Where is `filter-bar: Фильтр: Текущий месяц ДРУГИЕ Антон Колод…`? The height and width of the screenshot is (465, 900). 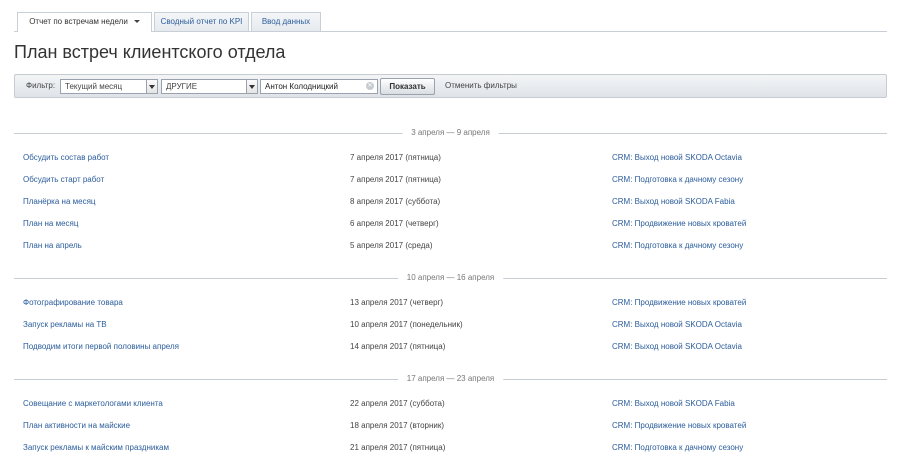 filter-bar: Фильтр: Текущий месяц ДРУГИЕ Антон Колод… is located at coordinates (450, 86).